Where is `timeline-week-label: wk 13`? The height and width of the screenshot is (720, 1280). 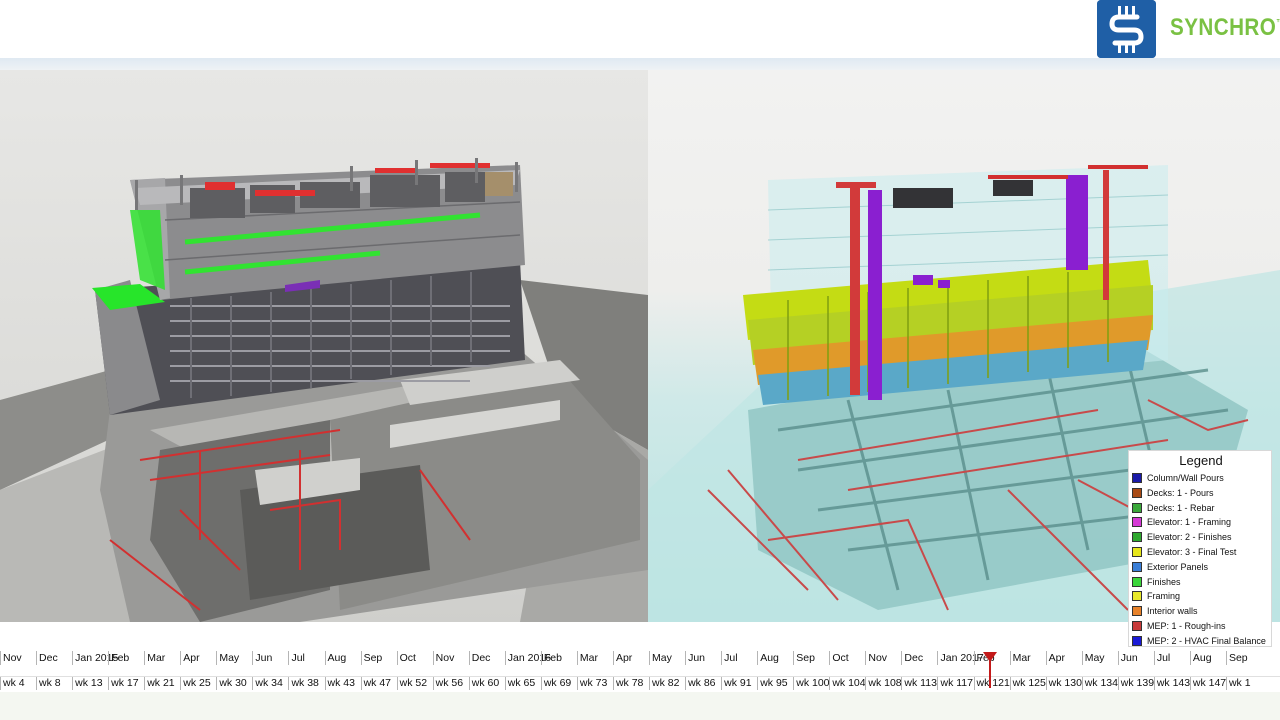
timeline-week-label: wk 13 is located at coordinates (89, 683).